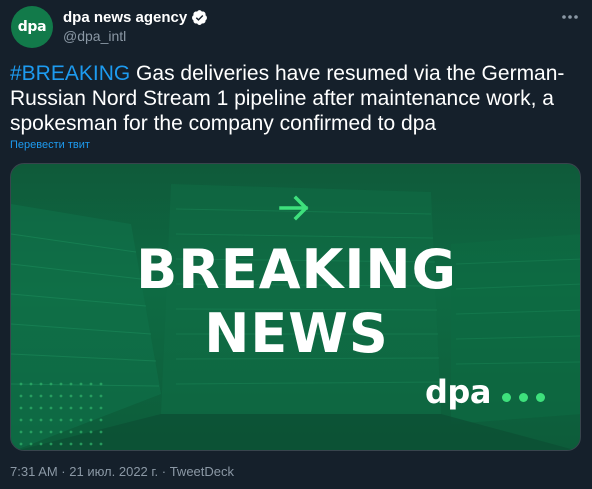 The width and height of the screenshot is (592, 489). Describe the element at coordinates (70, 73) in the screenshot. I see `hashtag-link: #BREAKING` at that location.